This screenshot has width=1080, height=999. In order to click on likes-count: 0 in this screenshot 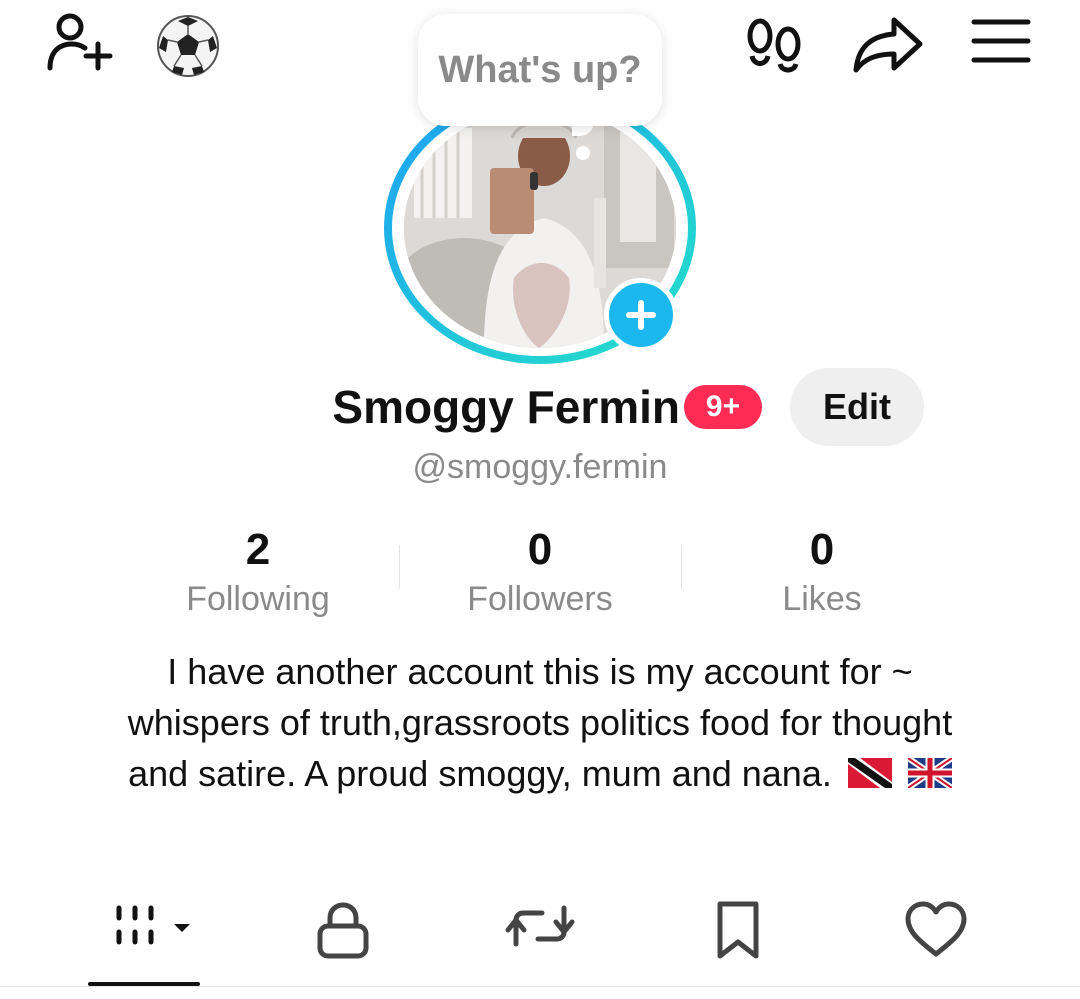, I will do `click(822, 549)`.